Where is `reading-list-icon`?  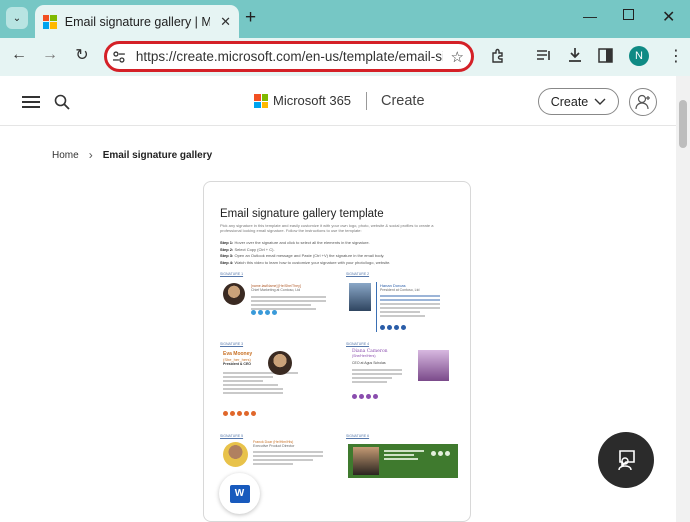 reading-list-icon is located at coordinates (544, 56).